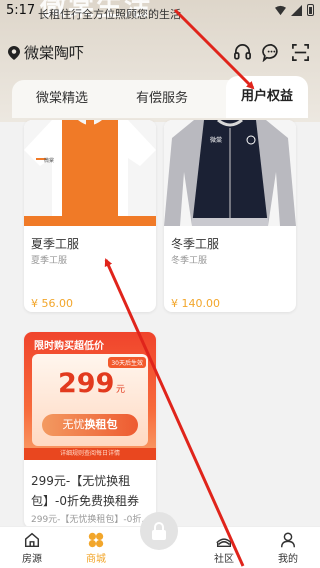 The height and width of the screenshot is (568, 320). What do you see at coordinates (49, 261) in the screenshot?
I see `product-subtitle: 夏季工服` at bounding box center [49, 261].